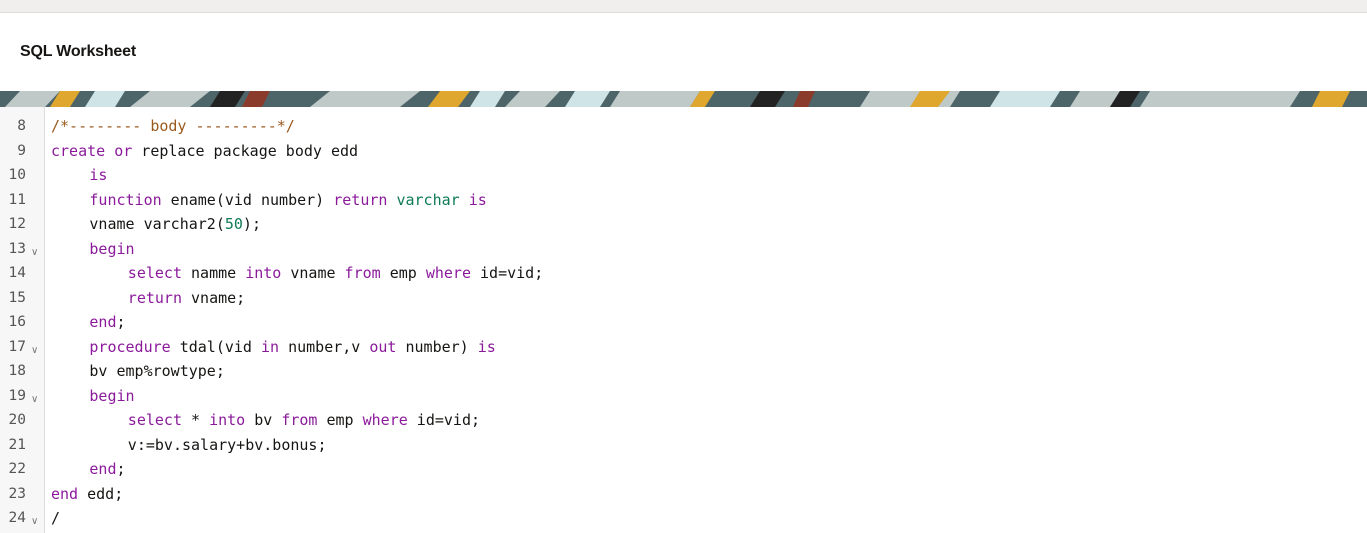 The image size is (1367, 533). I want to click on code-line: 8 /*-------- body ---------*/, so click(683, 126).